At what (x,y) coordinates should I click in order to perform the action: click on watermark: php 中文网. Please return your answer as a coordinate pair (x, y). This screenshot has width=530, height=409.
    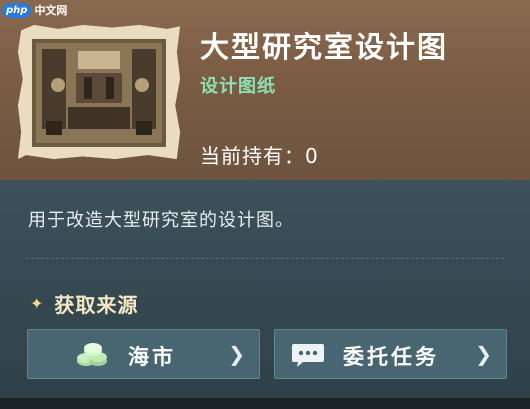
    Looking at the image, I should click on (34, 10).